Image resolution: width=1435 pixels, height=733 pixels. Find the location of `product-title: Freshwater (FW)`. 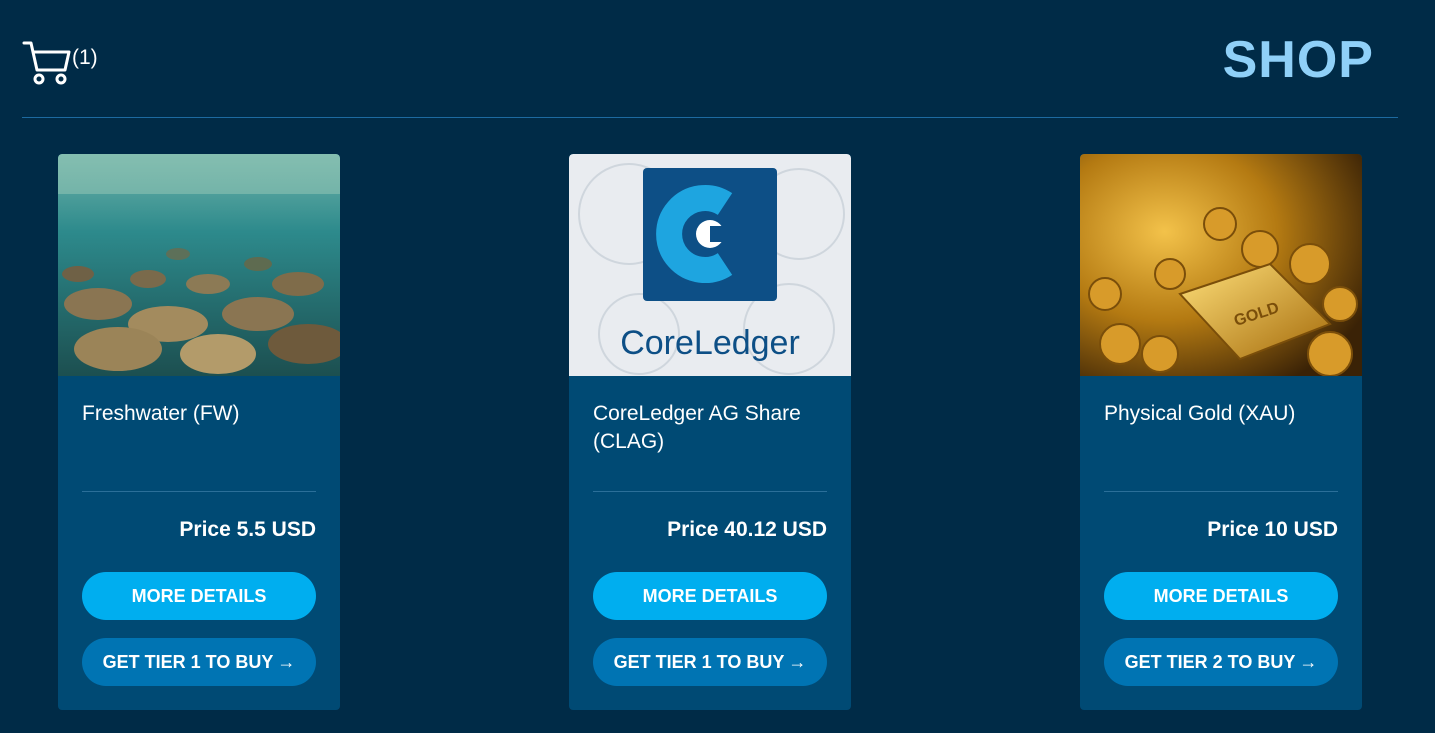

product-title: Freshwater (FW) is located at coordinates (161, 413).